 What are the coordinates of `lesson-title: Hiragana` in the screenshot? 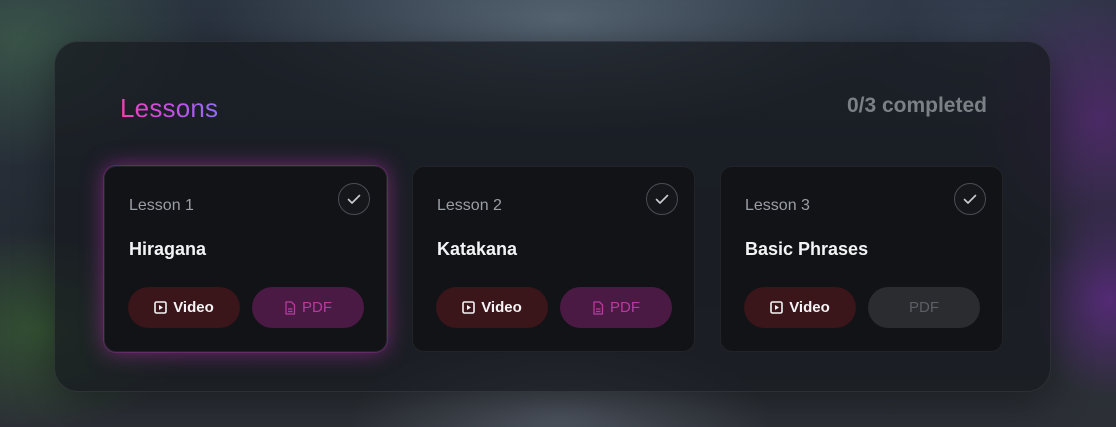 It's located at (168, 249).